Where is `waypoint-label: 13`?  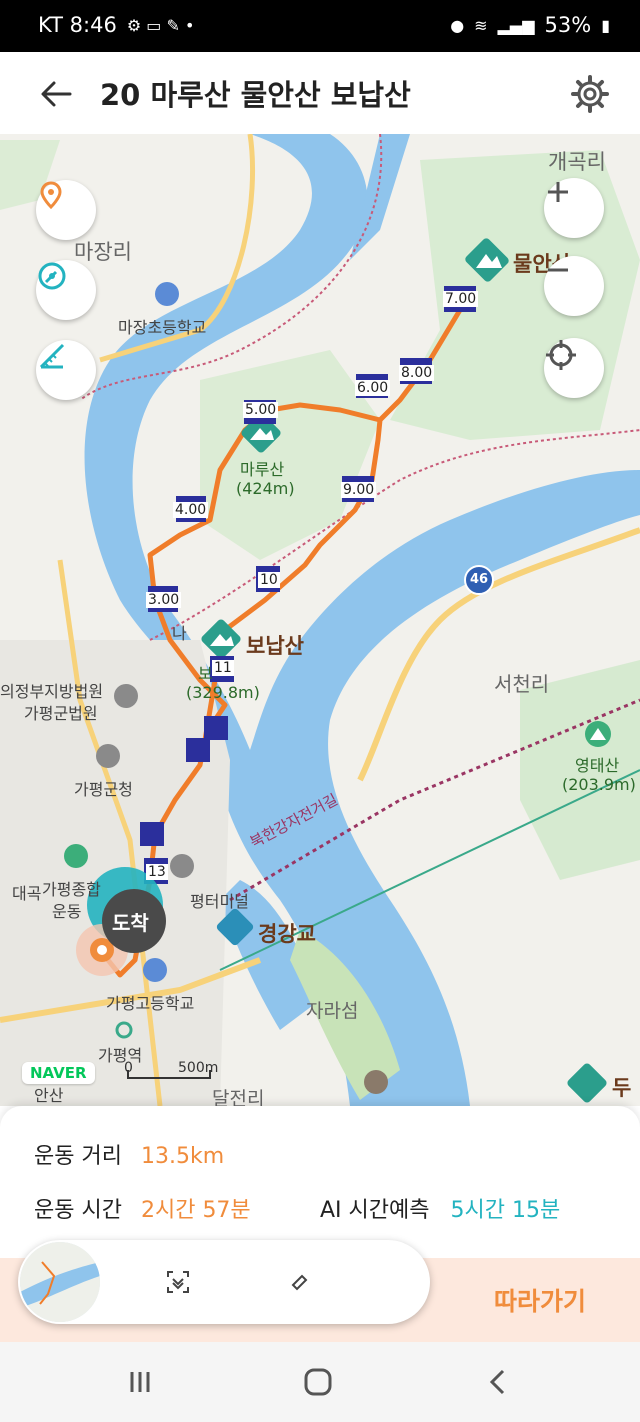 waypoint-label: 13 is located at coordinates (157, 872).